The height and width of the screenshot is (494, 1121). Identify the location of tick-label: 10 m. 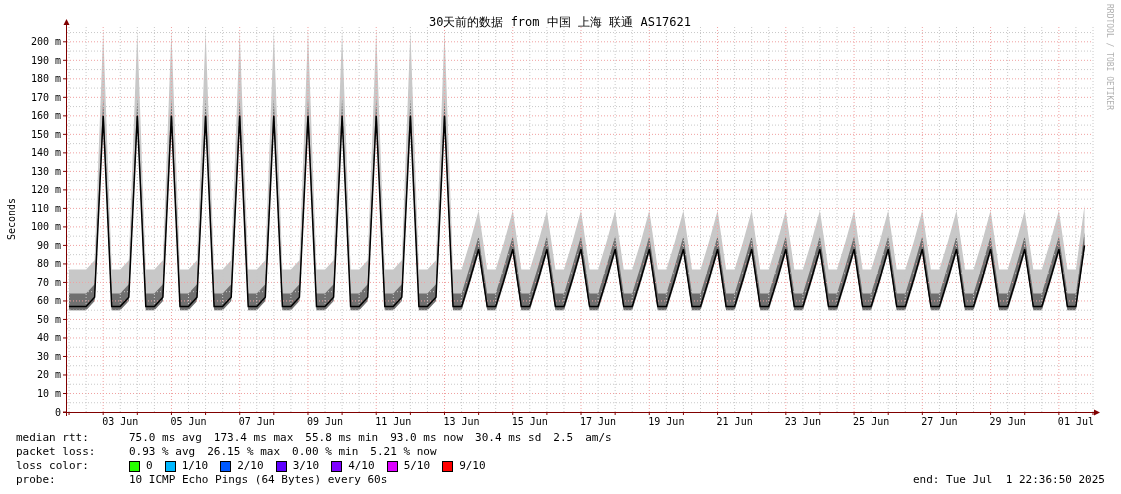
(48, 393).